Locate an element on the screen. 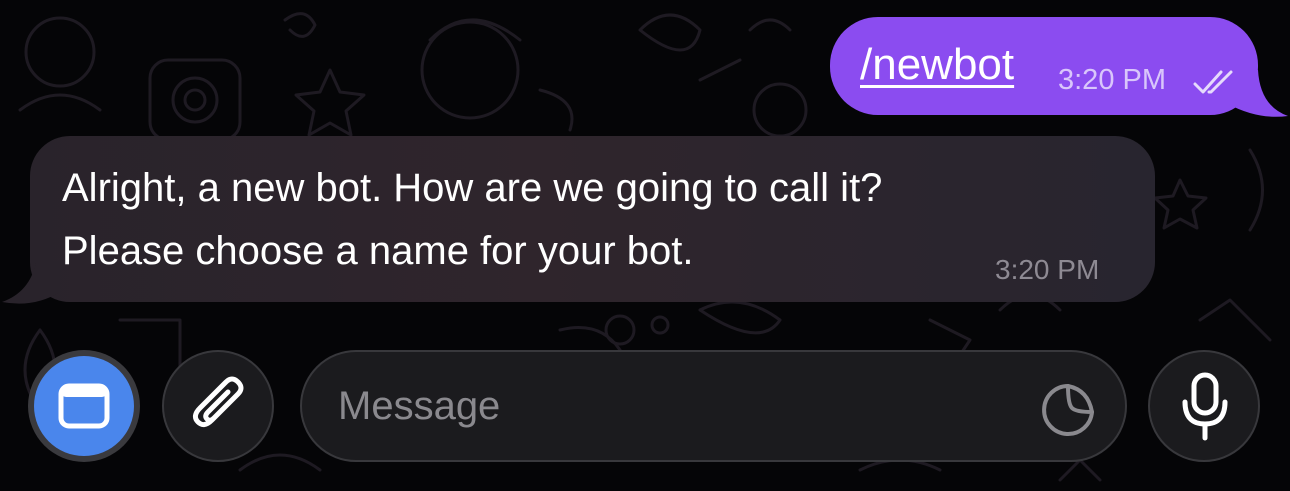 The image size is (1290, 491). voice-message-button is located at coordinates (1204, 406).